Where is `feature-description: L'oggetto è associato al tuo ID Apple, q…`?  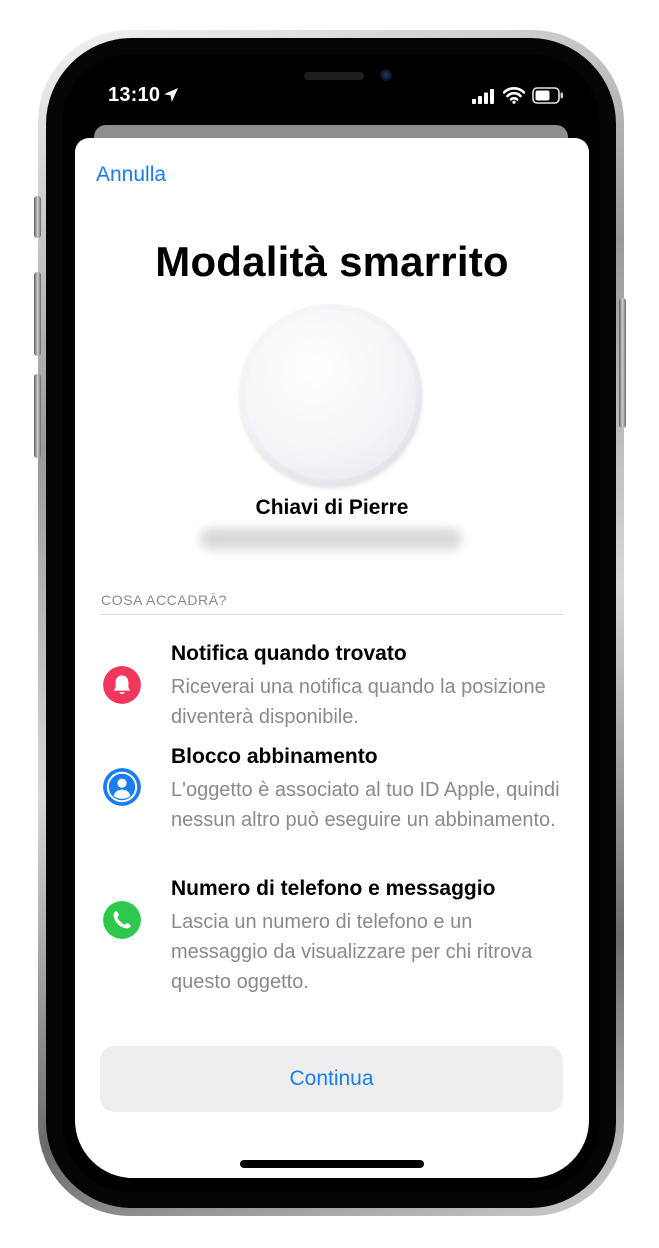
feature-description: L'oggetto è associato al tuo ID Apple, q… is located at coordinates (365, 805).